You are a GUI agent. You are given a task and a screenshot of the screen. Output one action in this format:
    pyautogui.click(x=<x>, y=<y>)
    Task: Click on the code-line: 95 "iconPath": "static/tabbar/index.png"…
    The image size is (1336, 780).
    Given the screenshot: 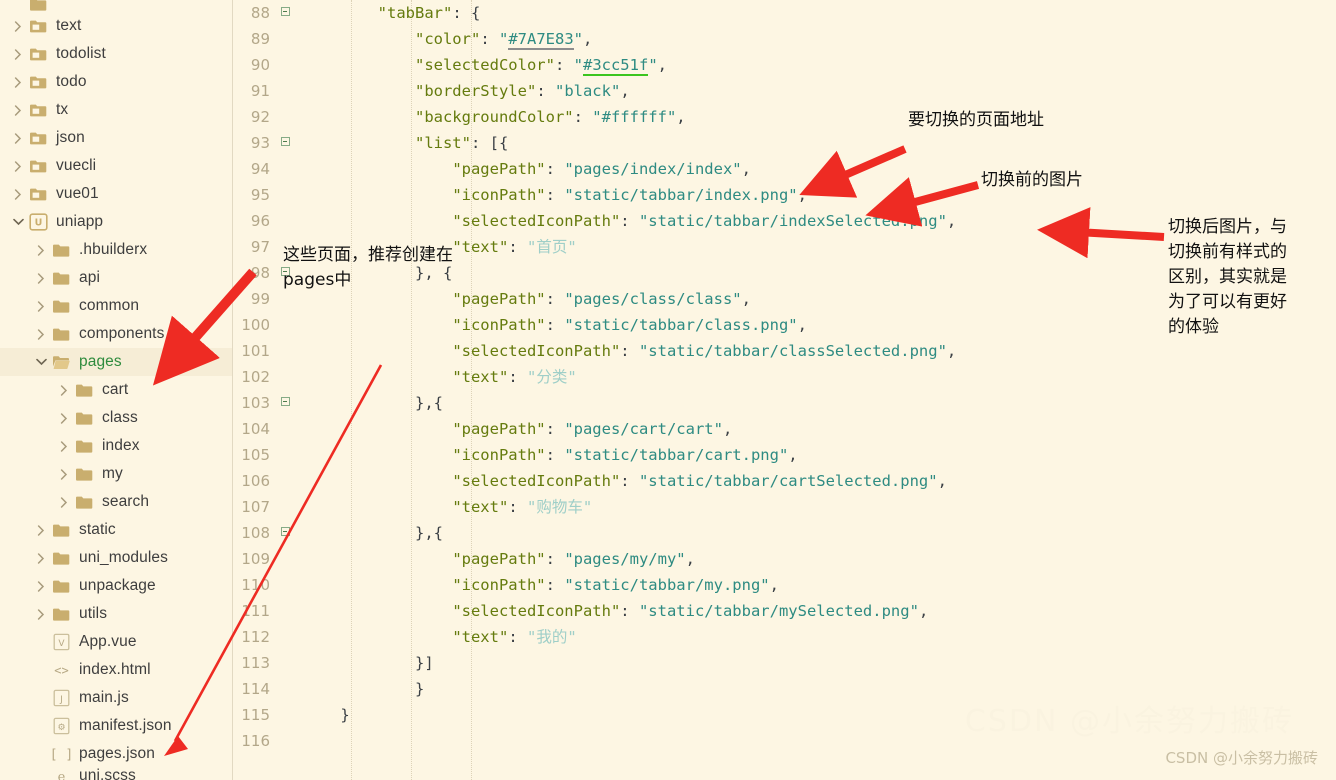 What is the action you would take?
    pyautogui.click(x=784, y=195)
    